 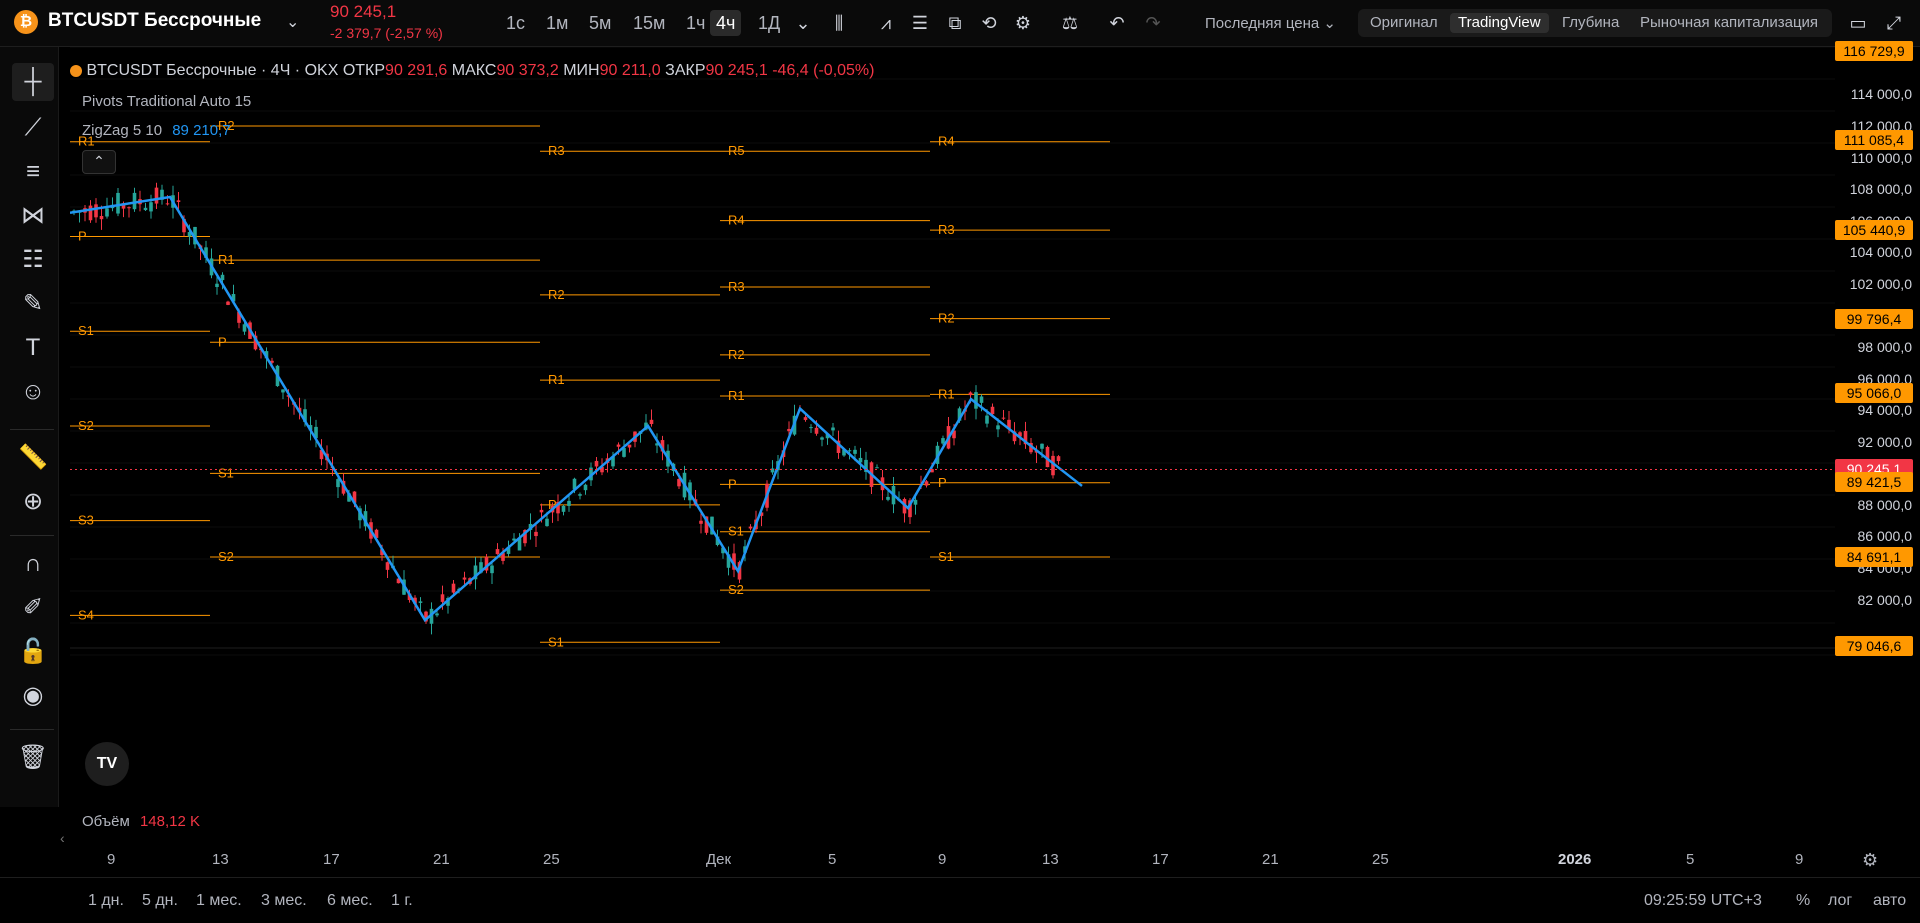 What do you see at coordinates (284, 901) in the screenshot?
I see `range-3m: 3 мес.` at bounding box center [284, 901].